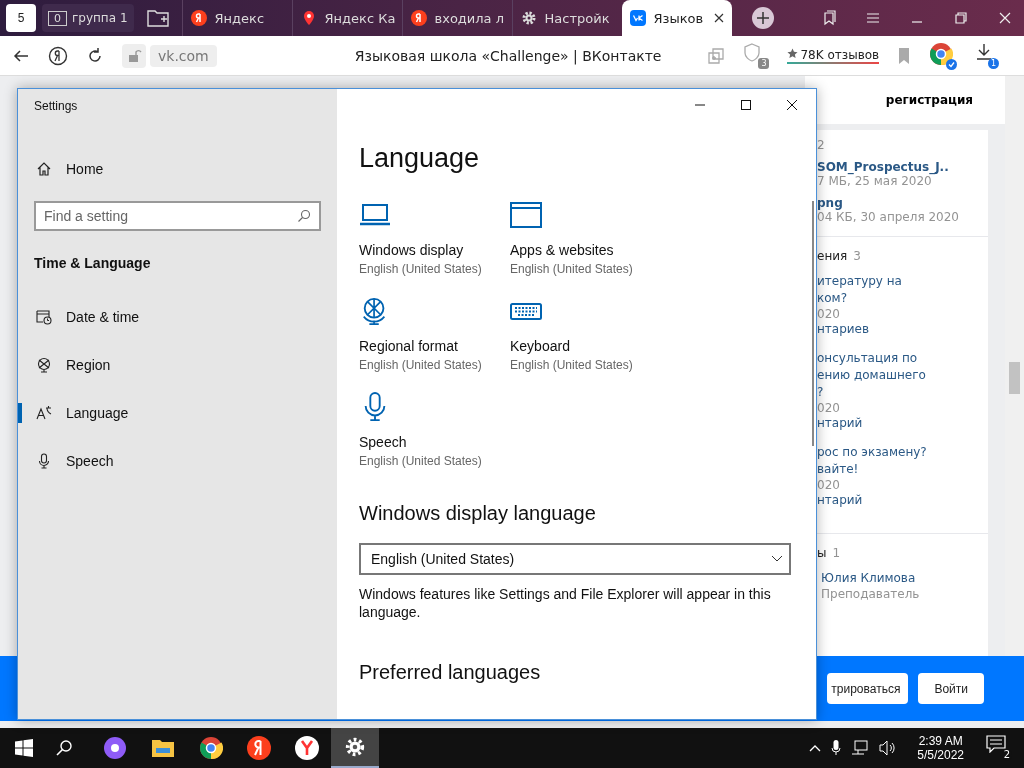  What do you see at coordinates (836, 553) in the screenshot?
I see `contacts-count: 1` at bounding box center [836, 553].